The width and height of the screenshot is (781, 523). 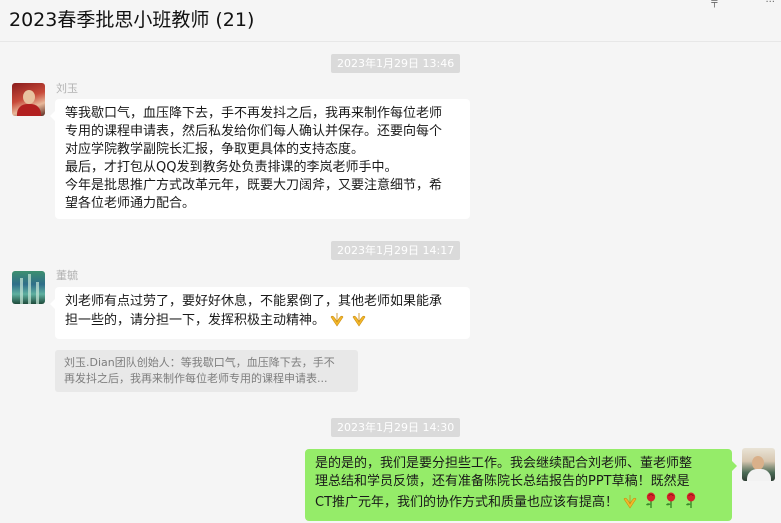 I want to click on quote-line: 刘玉.Dian团队创始人：等我歇口气，血压降下去，手不, so click(x=199, y=362).